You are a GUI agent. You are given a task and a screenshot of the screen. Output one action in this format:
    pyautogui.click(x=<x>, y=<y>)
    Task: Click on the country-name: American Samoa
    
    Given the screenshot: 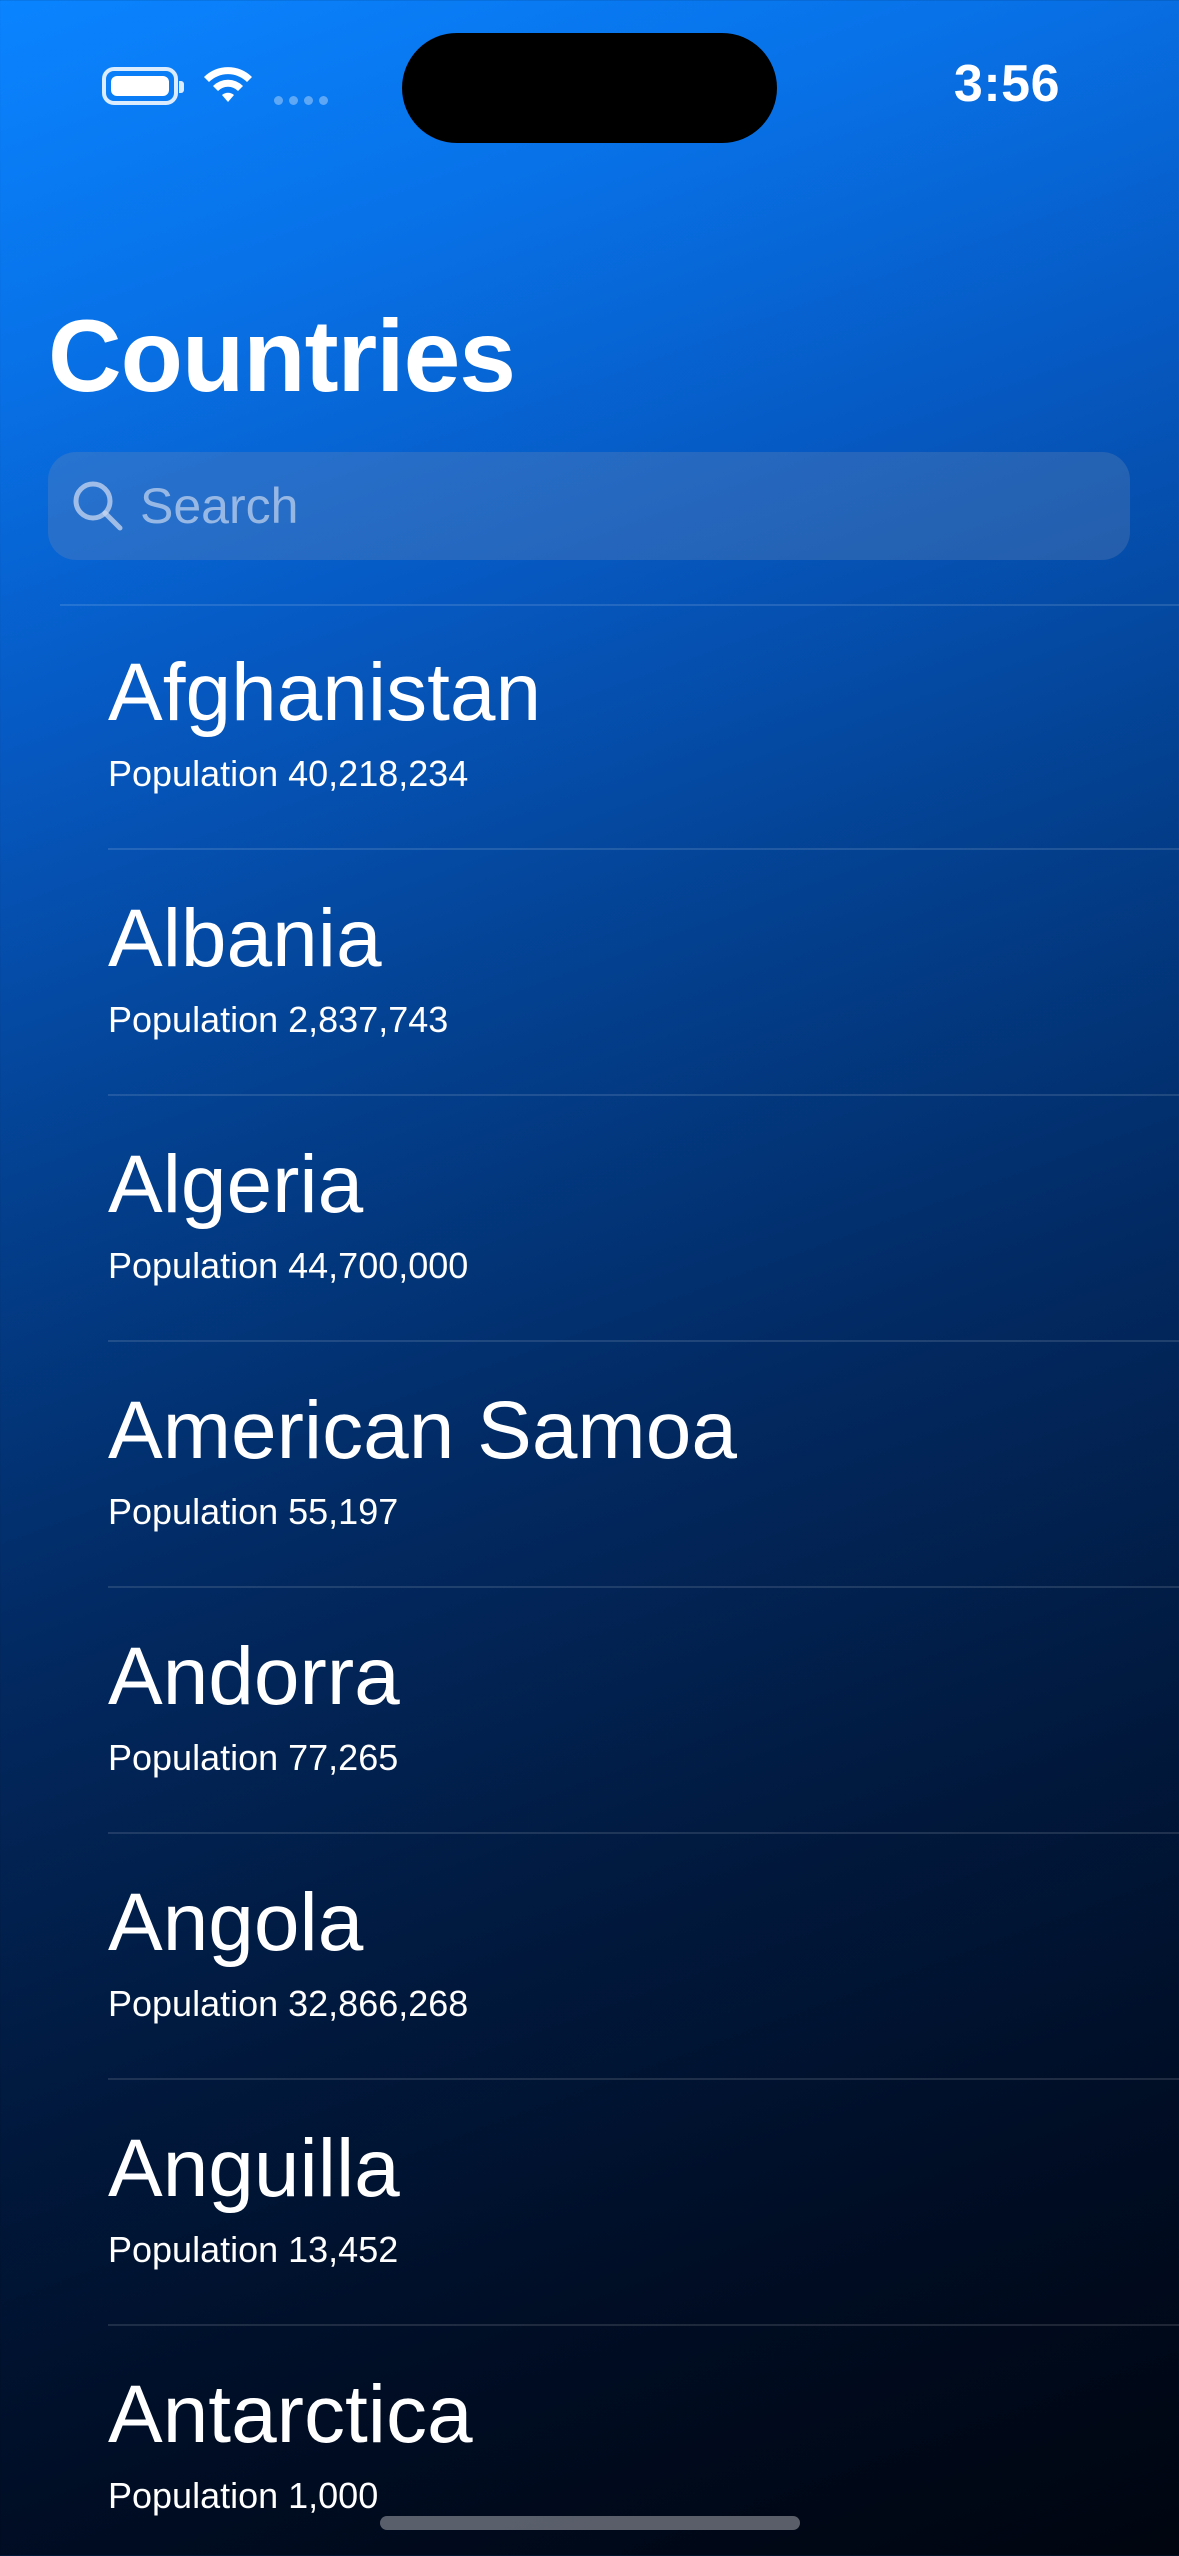 What is the action you would take?
    pyautogui.click(x=422, y=1430)
    